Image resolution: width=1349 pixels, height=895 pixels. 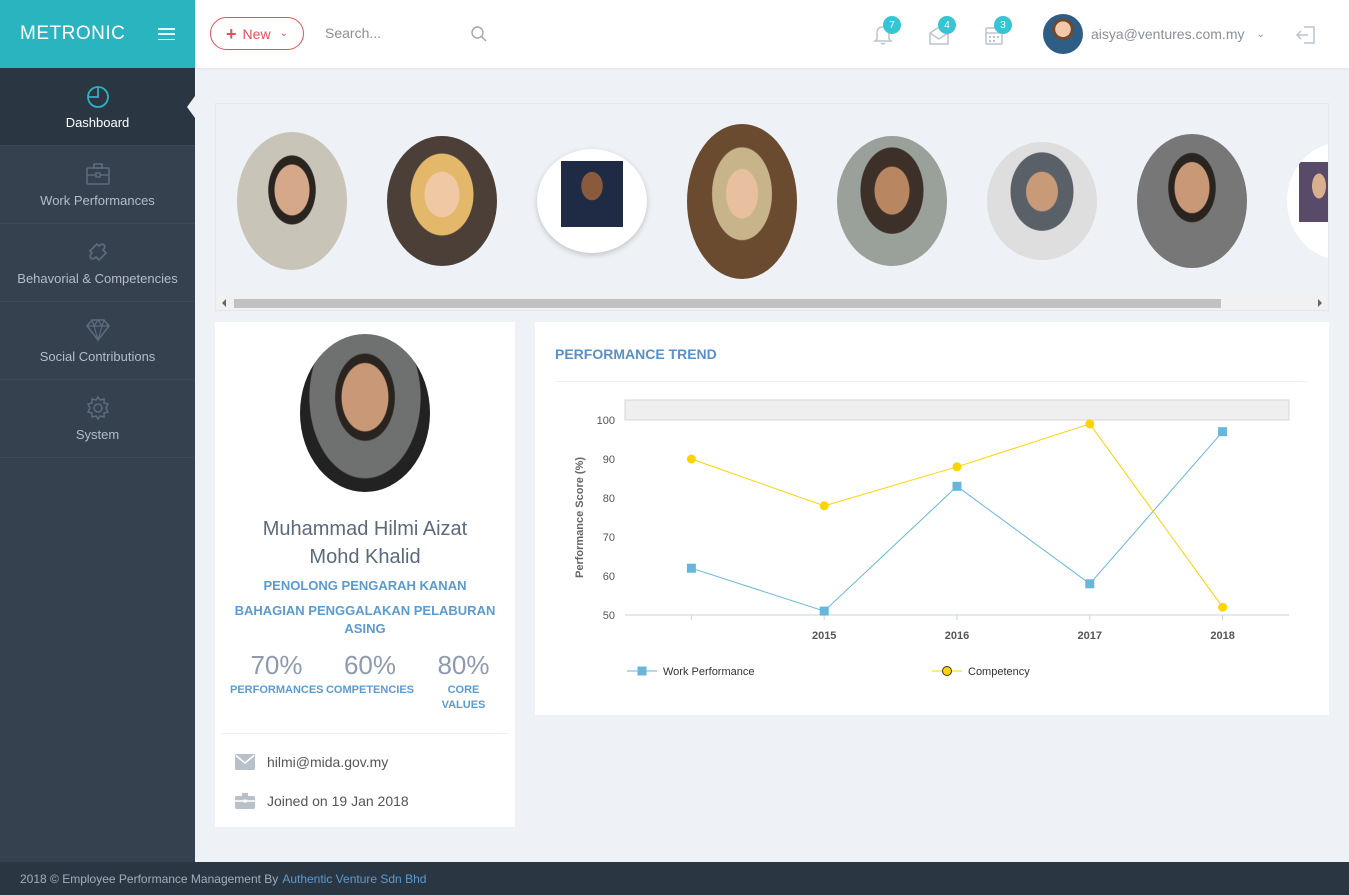 What do you see at coordinates (97, 200) in the screenshot?
I see `sidebar-item-label: Work Performances` at bounding box center [97, 200].